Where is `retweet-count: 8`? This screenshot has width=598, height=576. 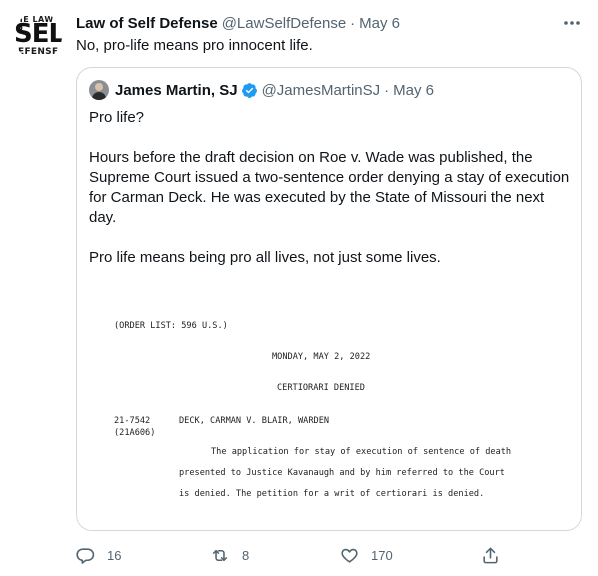 retweet-count: 8 is located at coordinates (246, 555).